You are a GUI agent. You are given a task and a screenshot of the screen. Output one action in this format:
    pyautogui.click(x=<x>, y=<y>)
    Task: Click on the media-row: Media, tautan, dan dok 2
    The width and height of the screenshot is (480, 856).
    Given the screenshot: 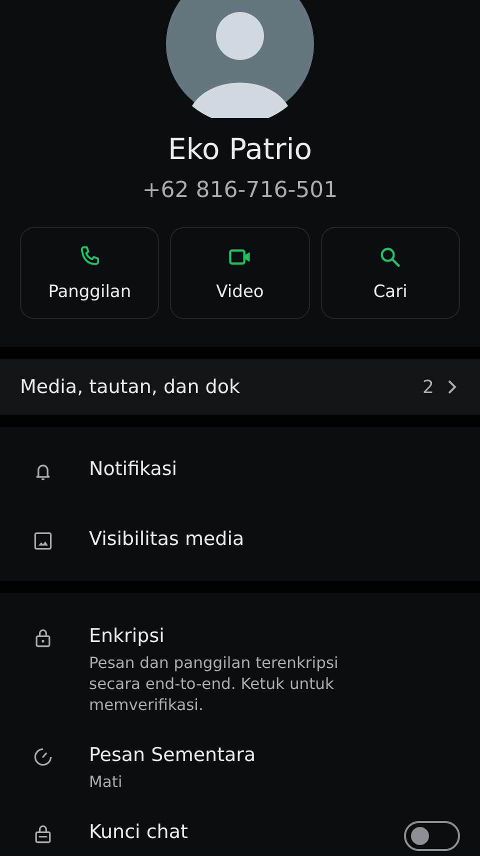 What is the action you would take?
    pyautogui.click(x=240, y=387)
    